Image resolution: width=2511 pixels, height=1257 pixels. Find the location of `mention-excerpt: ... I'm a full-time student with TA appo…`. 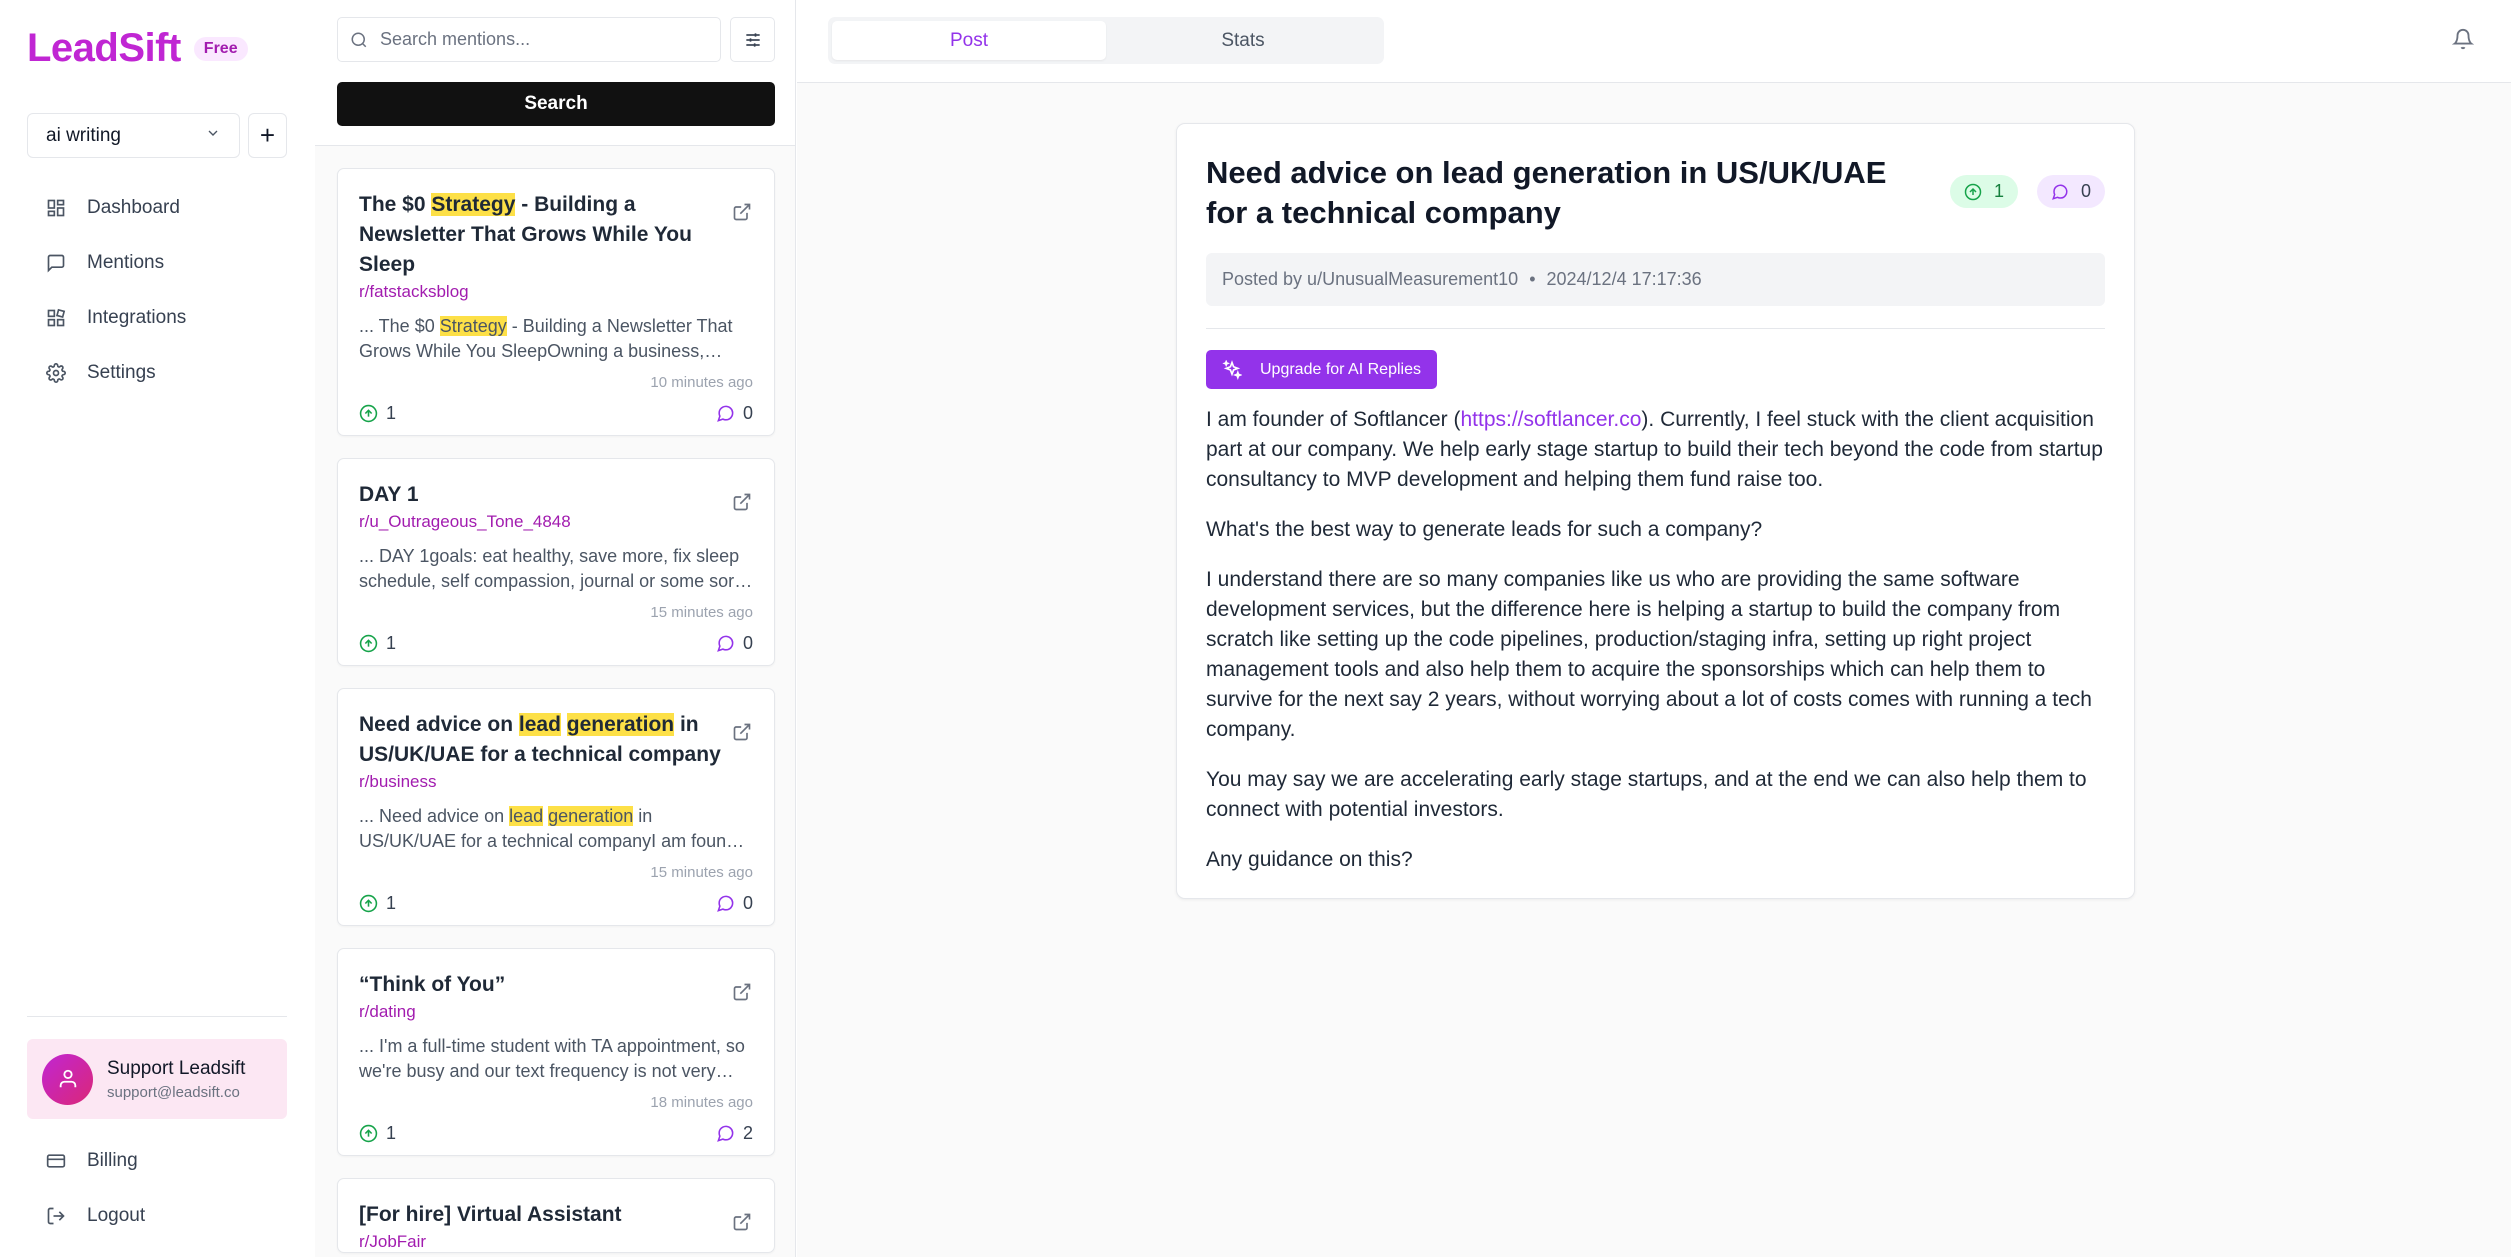

mention-excerpt: ... I'm a full-time student with TA appo… is located at coordinates (552, 1058).